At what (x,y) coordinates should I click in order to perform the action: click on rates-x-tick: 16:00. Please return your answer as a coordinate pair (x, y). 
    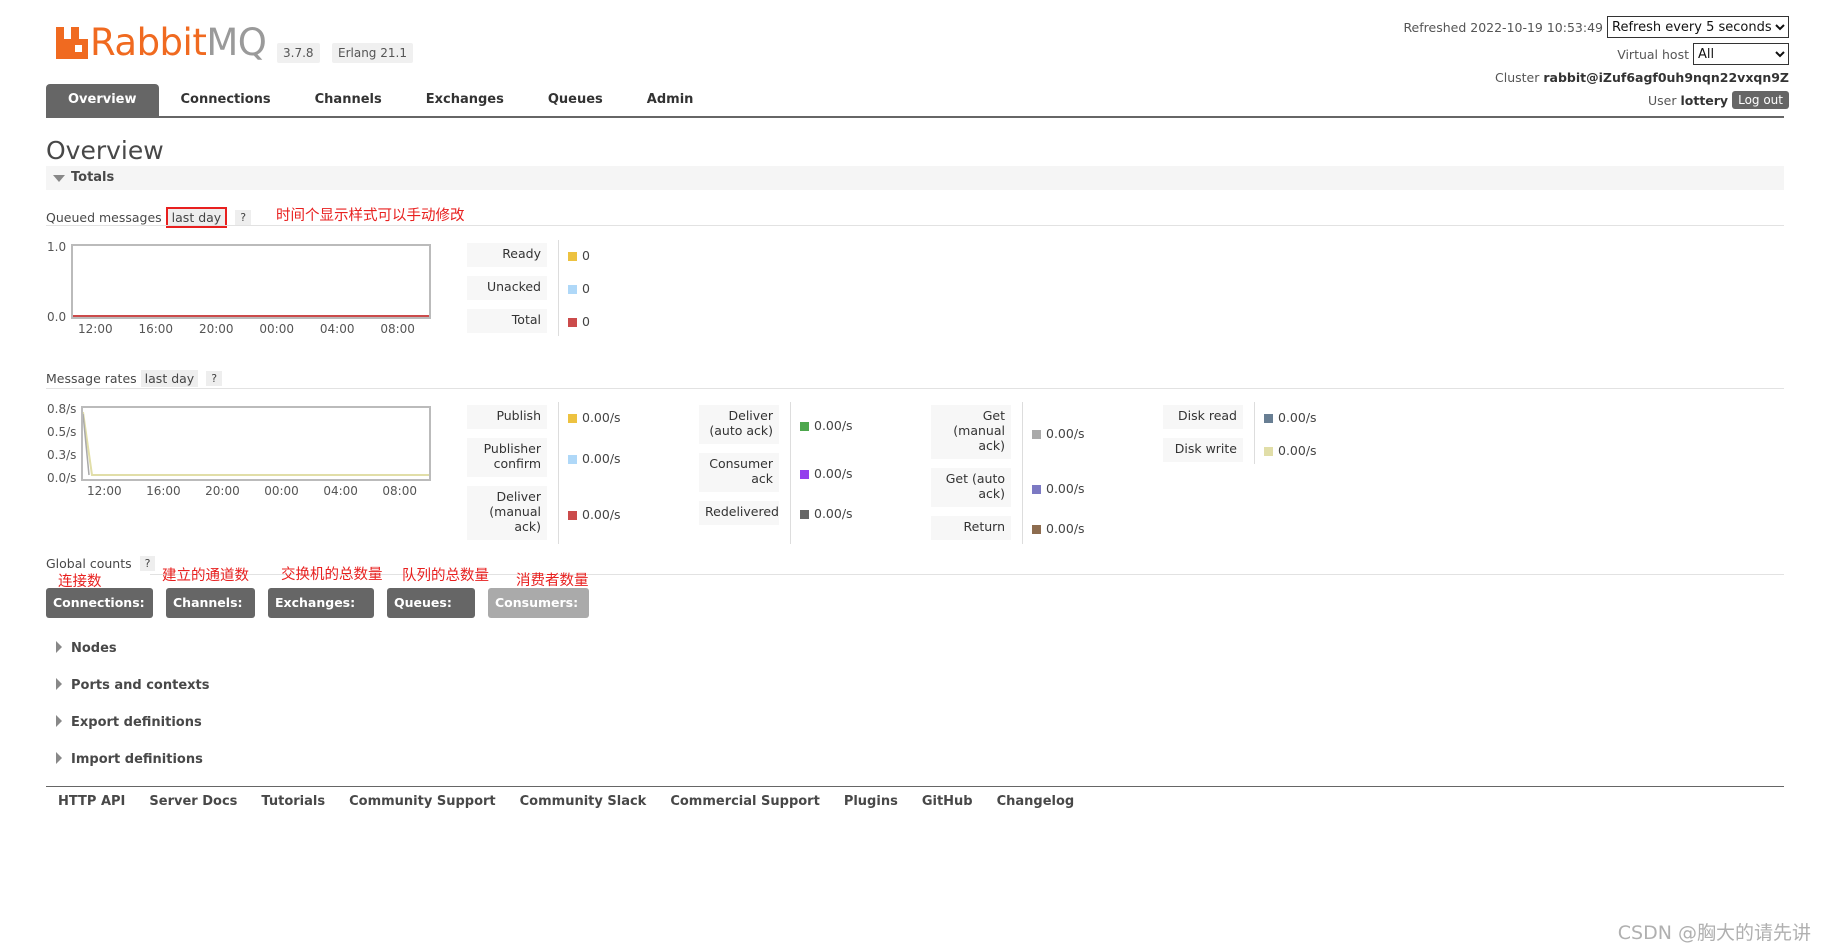
    Looking at the image, I should click on (163, 491).